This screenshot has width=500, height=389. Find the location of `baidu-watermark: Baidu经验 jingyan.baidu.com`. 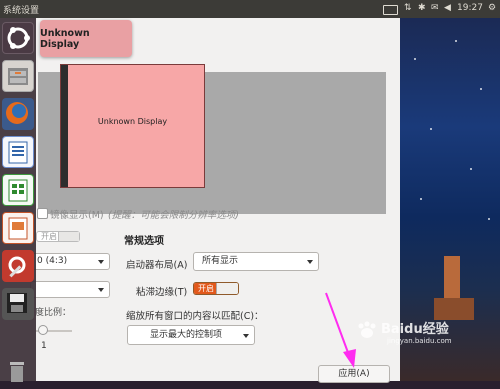

baidu-watermark: Baidu经验 jingyan.baidu.com is located at coordinates (403, 331).